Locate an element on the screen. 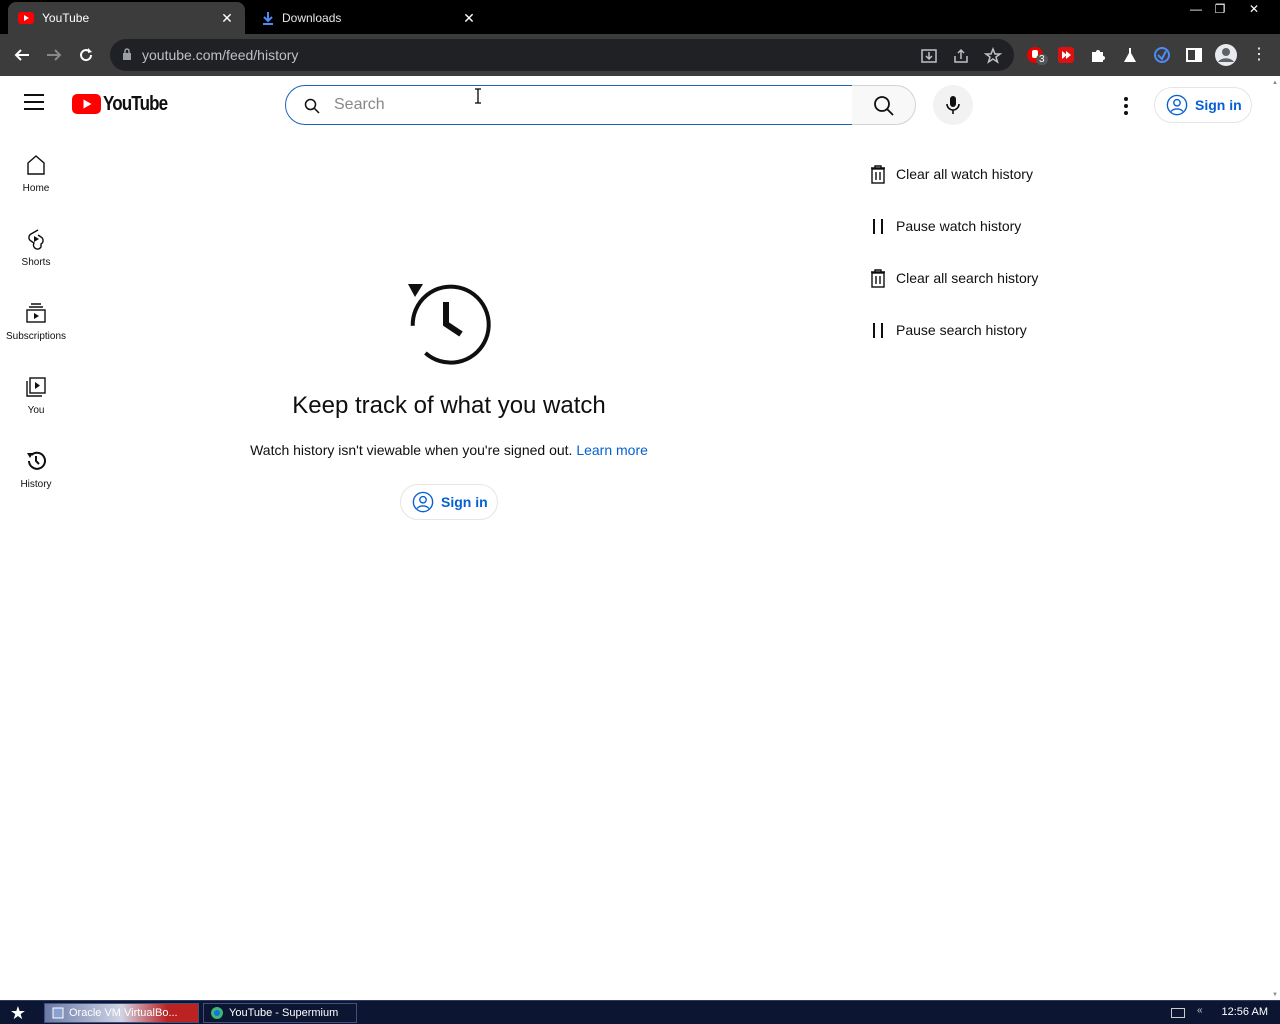 The image size is (1280, 1024). sidebar-item-label: Shorts is located at coordinates (36, 262).